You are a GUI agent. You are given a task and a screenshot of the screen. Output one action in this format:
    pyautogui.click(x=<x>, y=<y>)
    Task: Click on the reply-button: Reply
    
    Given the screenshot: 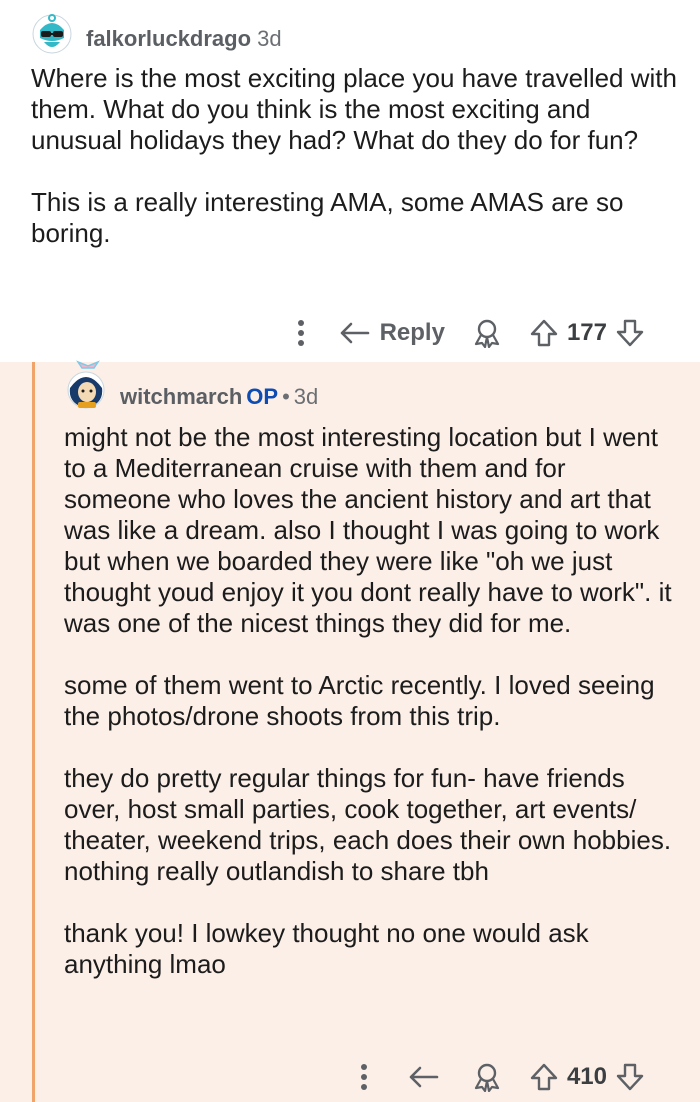 What is the action you would take?
    pyautogui.click(x=392, y=333)
    